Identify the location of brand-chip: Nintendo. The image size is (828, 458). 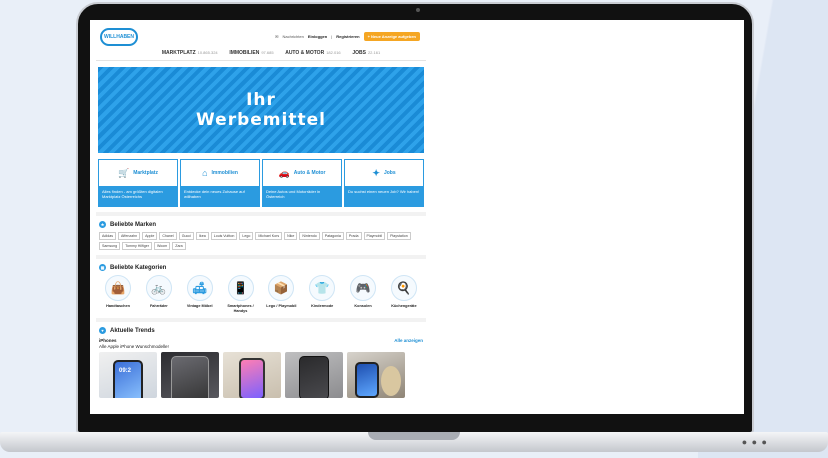
(309, 236).